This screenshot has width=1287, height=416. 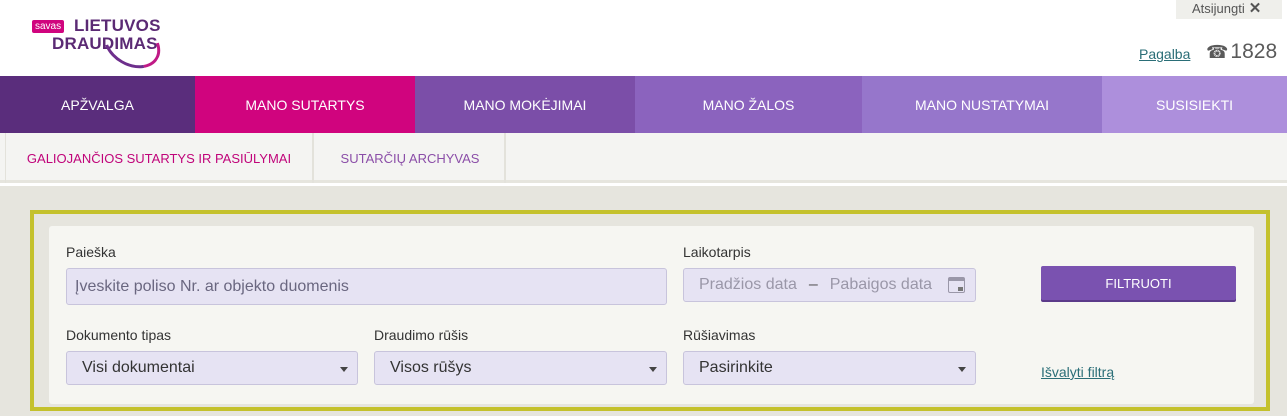 I want to click on tab-overview: APŽVALGA, so click(x=97, y=104).